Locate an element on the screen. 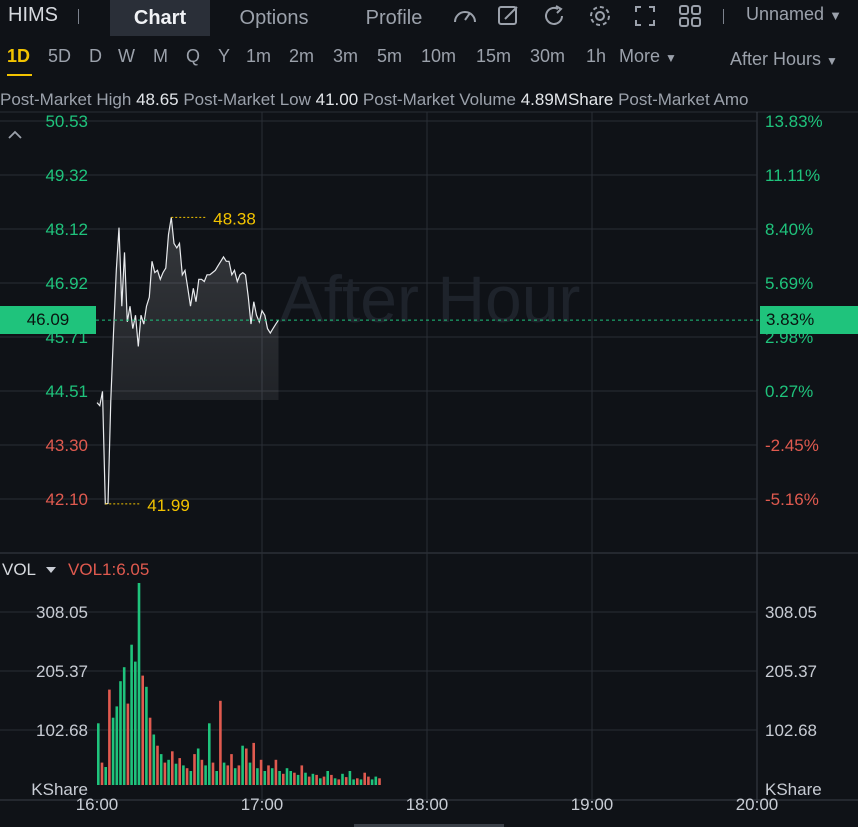 Image resolution: width=858 pixels, height=827 pixels. ticker-symbol: HIMS is located at coordinates (33, 15).